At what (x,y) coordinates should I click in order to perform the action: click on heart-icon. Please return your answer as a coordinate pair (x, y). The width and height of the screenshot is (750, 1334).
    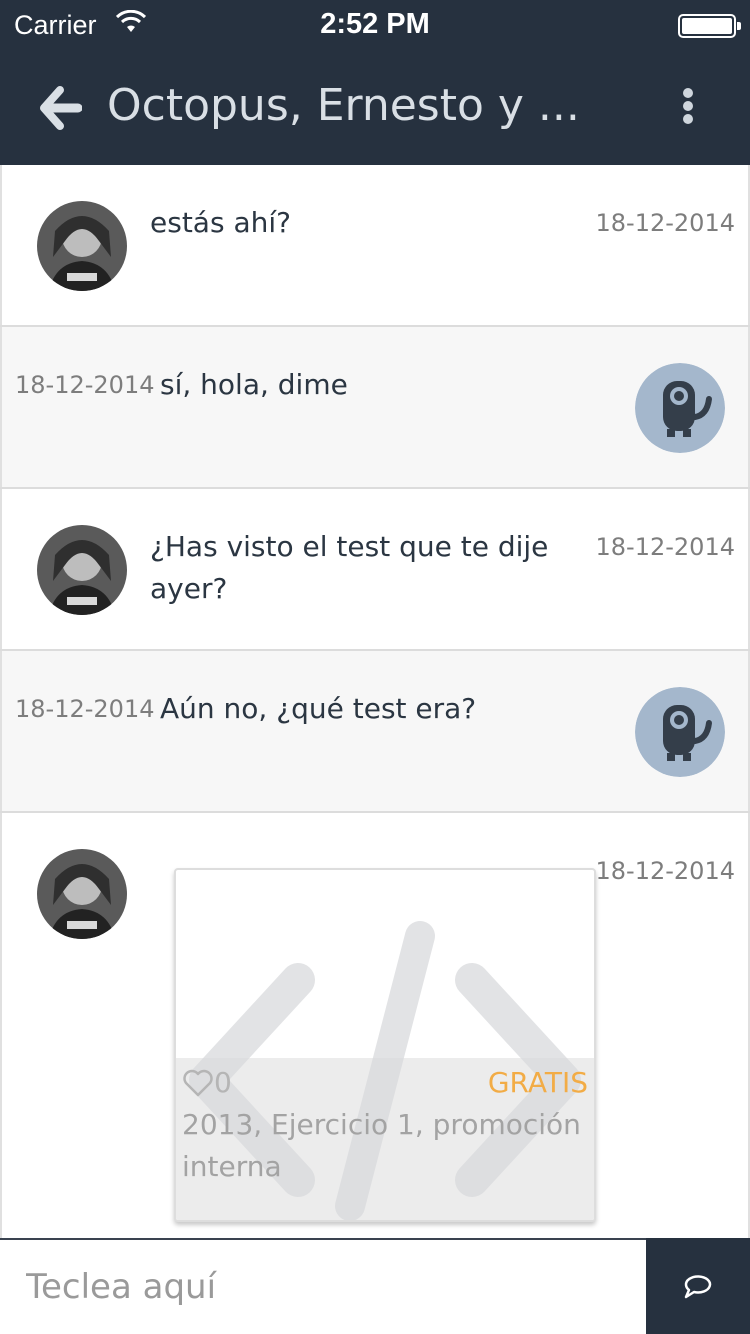
    Looking at the image, I should click on (198, 1082).